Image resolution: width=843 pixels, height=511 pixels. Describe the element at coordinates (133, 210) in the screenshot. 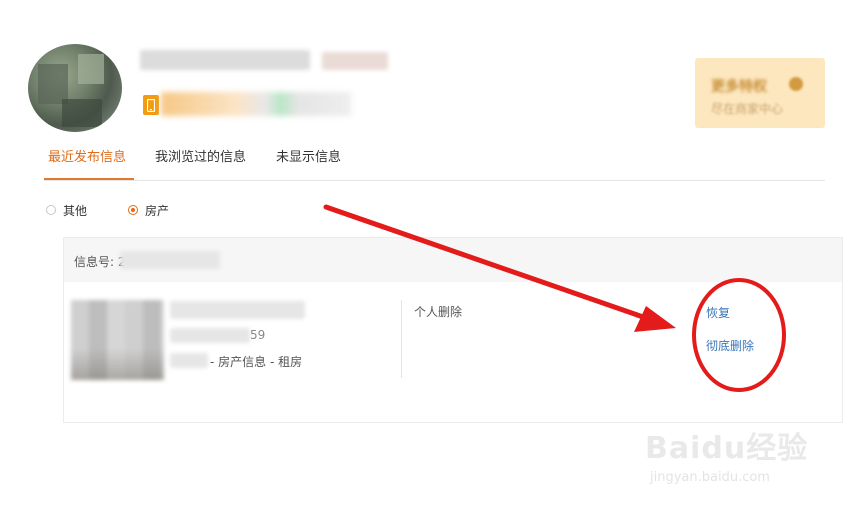

I see `filter-house-radio` at that location.